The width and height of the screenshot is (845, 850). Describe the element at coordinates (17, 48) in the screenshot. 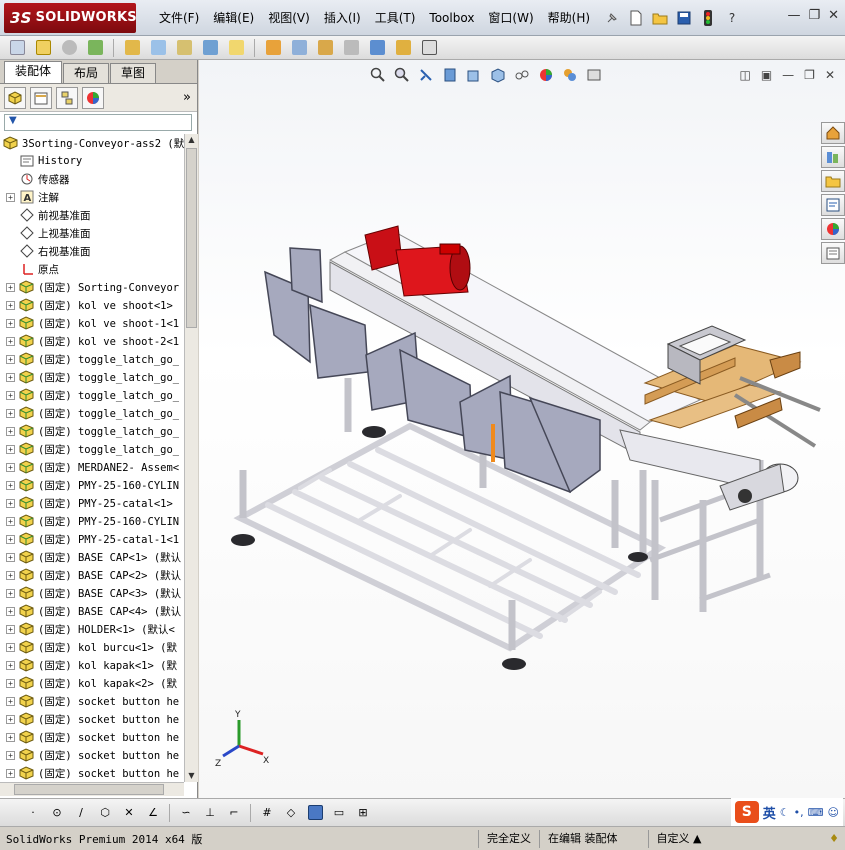

I see `edit-component-icon` at that location.